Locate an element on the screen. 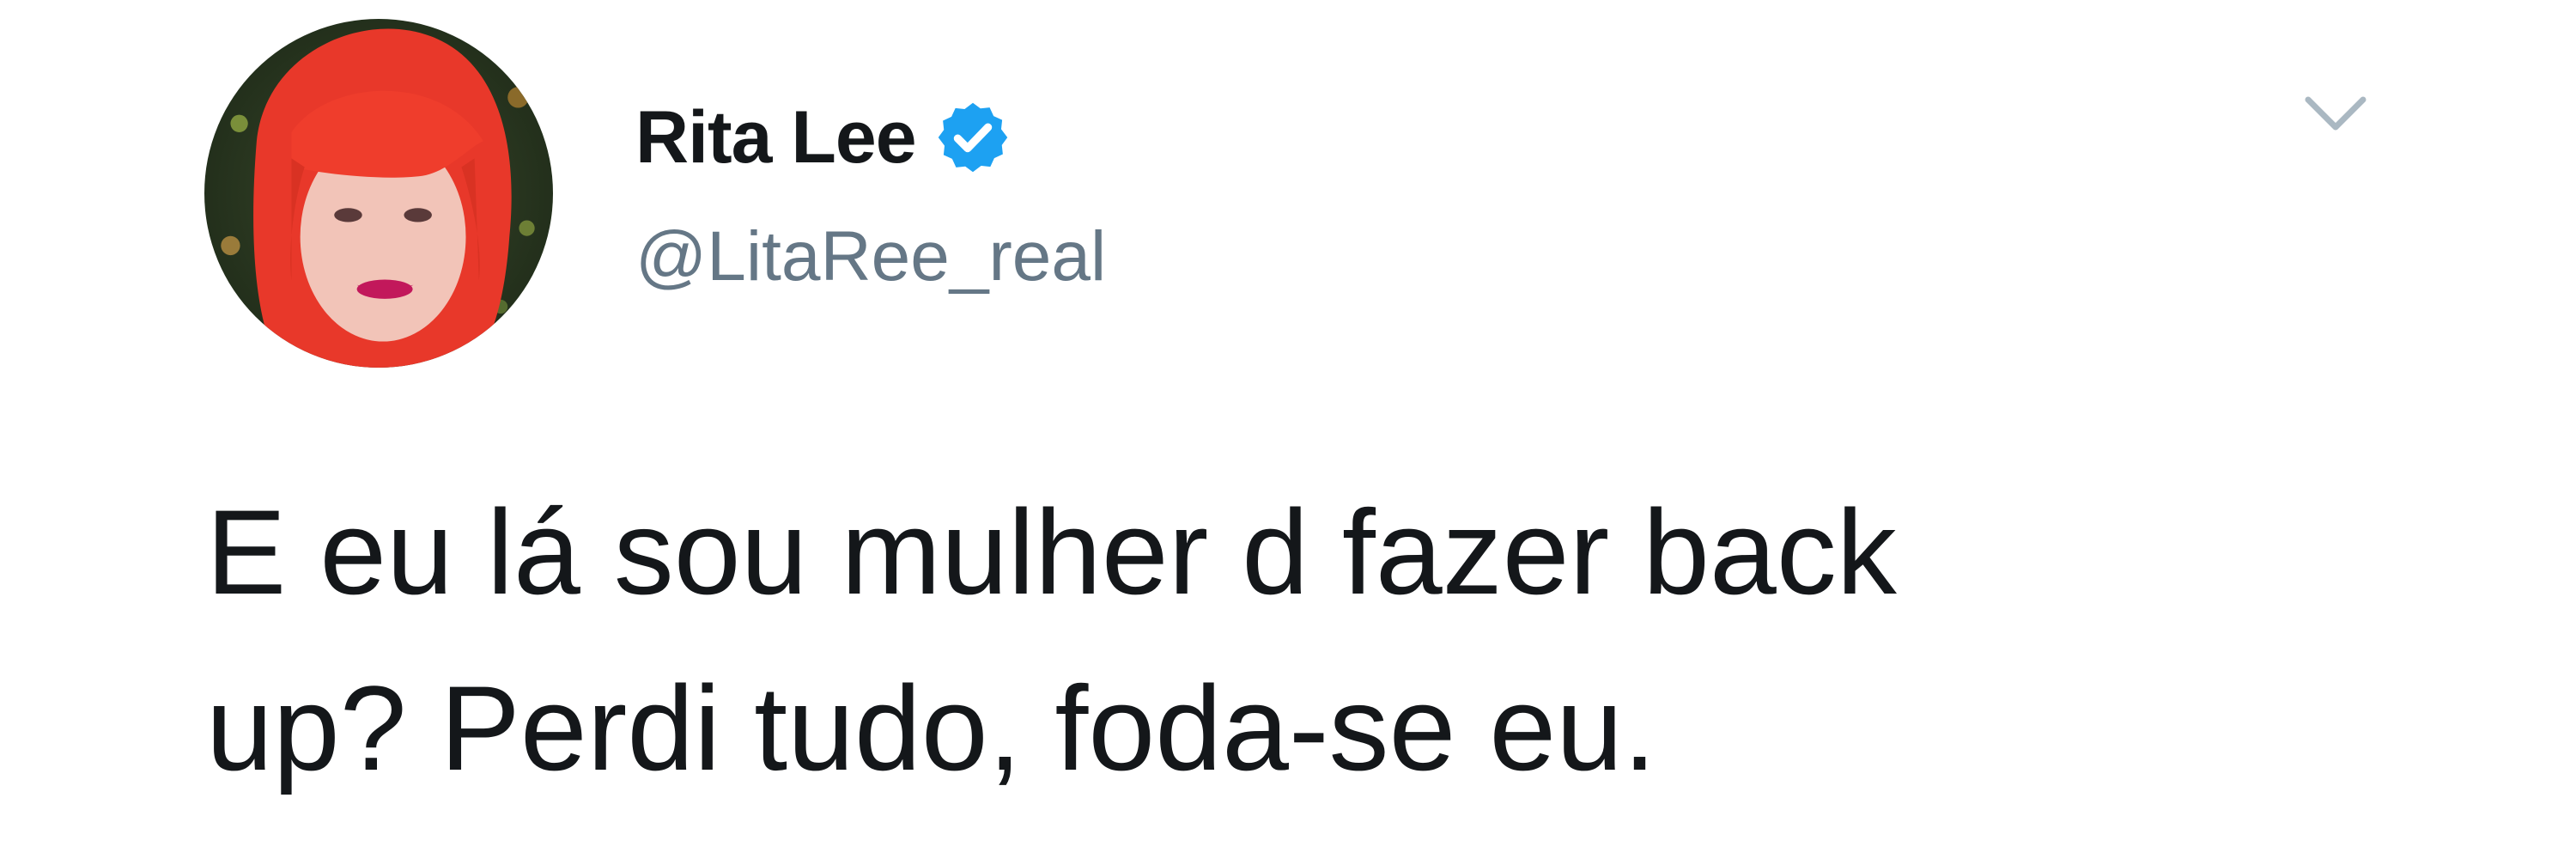 Image resolution: width=2576 pixels, height=859 pixels. avatar-image is located at coordinates (378, 193).